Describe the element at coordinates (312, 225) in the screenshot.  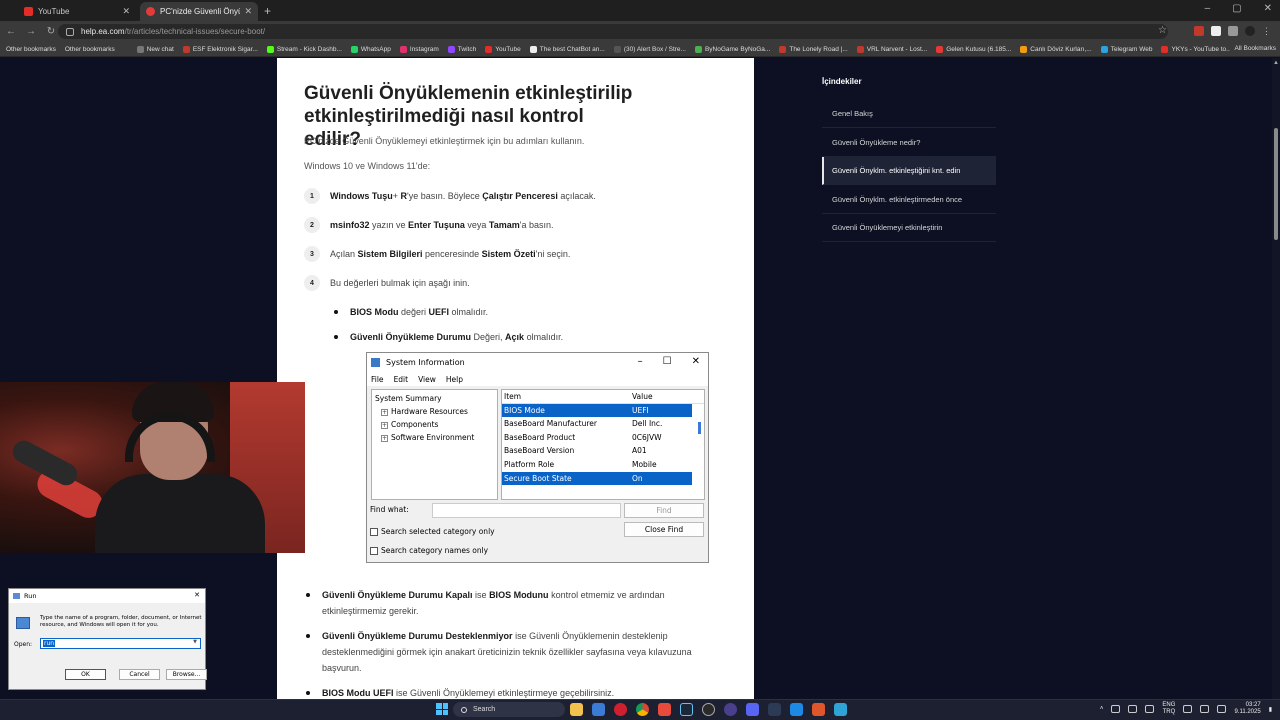
I see `step-number: 2` at that location.